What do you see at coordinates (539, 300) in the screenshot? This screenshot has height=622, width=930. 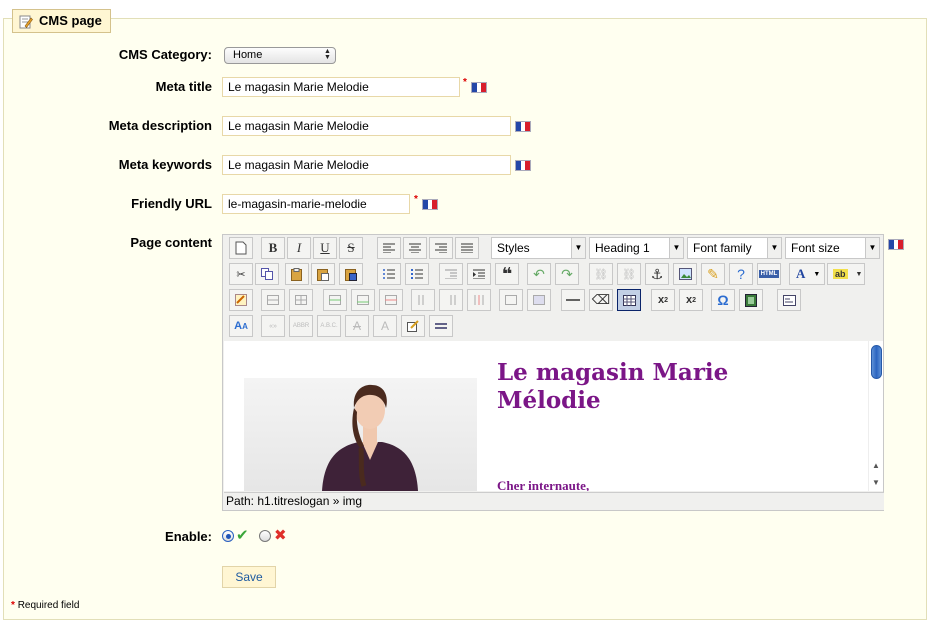 I see `merge-cells-icon` at bounding box center [539, 300].